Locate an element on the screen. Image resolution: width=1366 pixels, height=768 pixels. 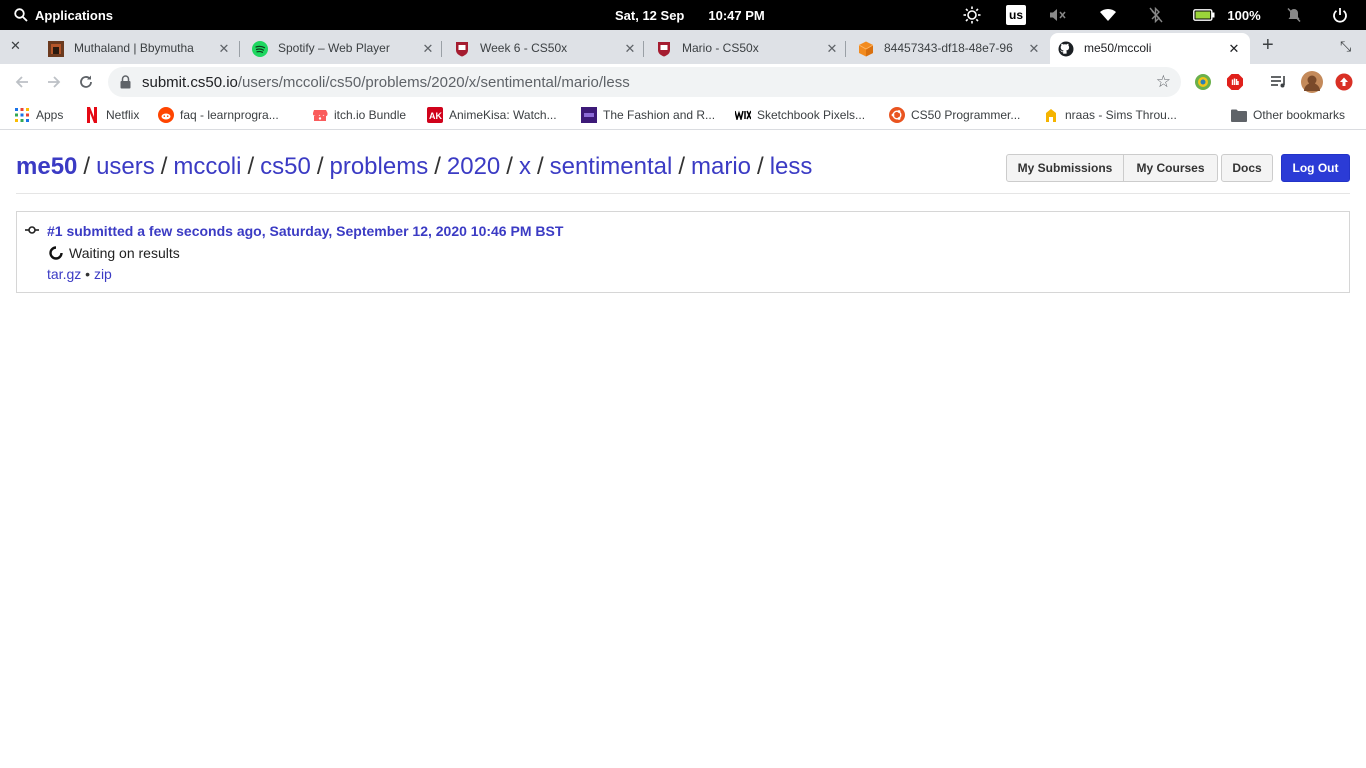
bookmark-star-icon: ☆ is located at coordinates (1163, 82).